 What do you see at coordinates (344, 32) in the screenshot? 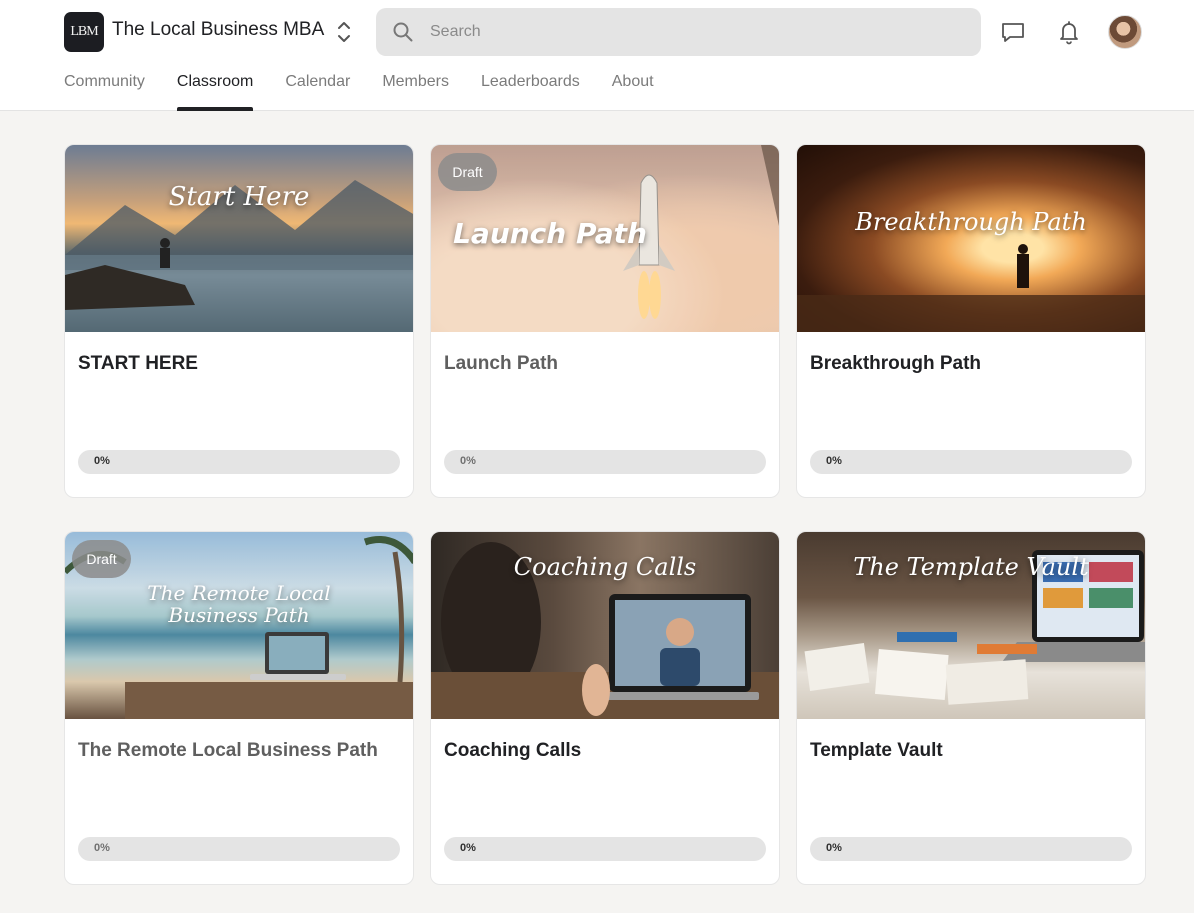
I see `chevron-updown-icon` at bounding box center [344, 32].